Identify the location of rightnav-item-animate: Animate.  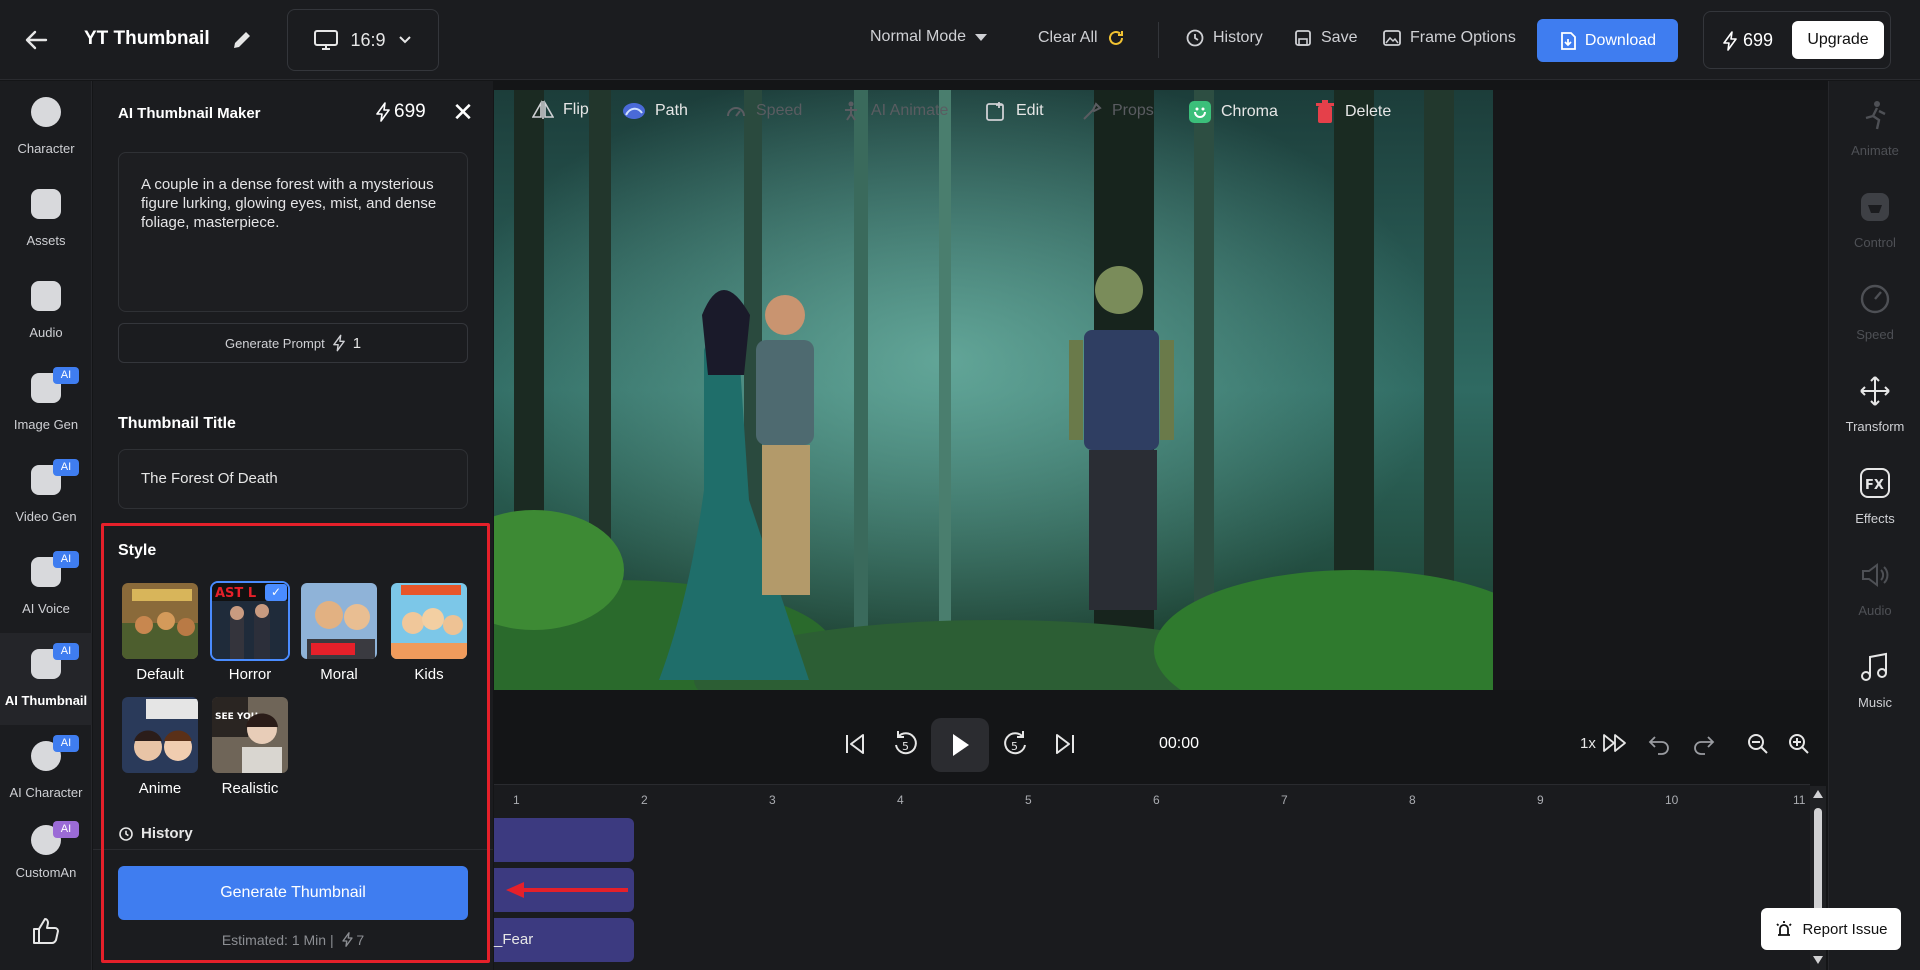
(1874, 127).